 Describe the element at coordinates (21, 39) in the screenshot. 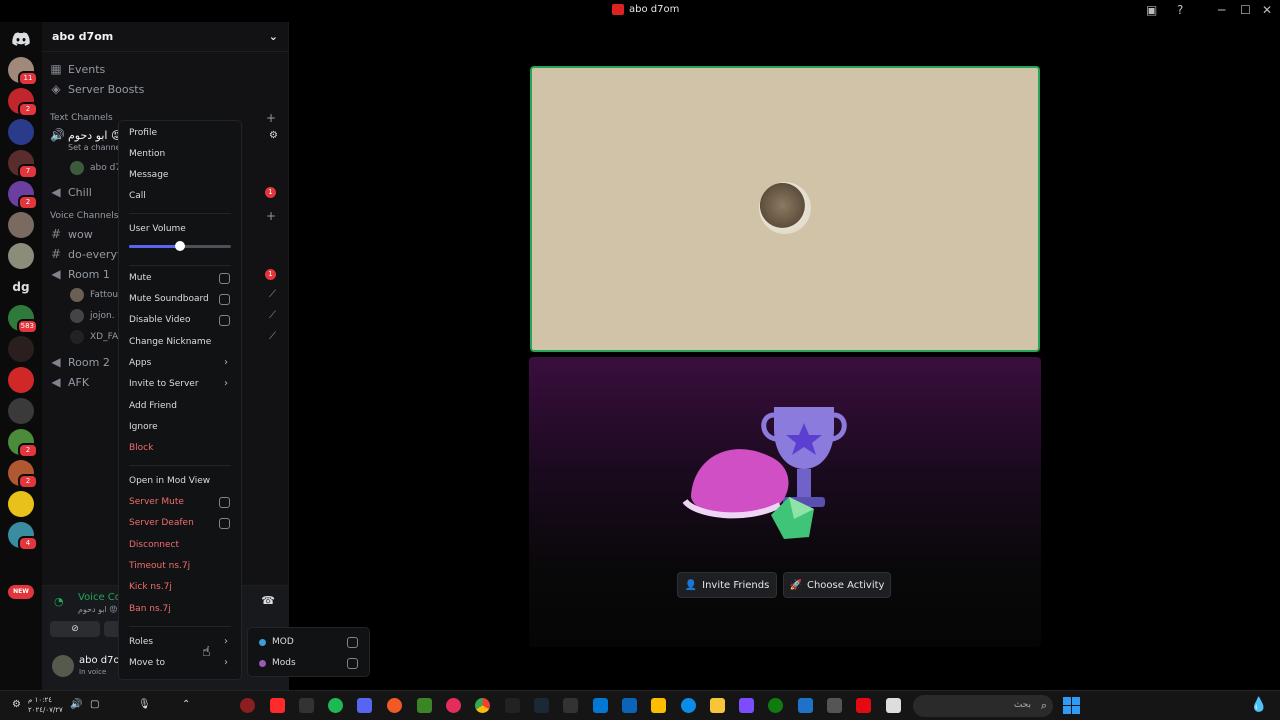

I see `discord-home-icon` at that location.